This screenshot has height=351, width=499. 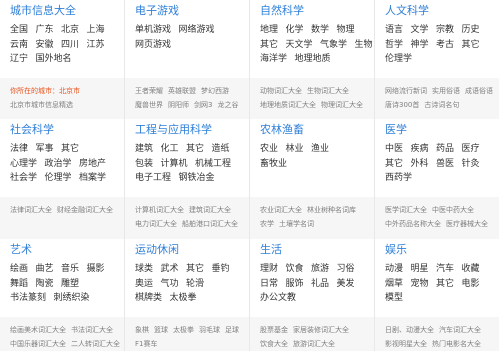 What do you see at coordinates (269, 284) in the screenshot?
I see `subcategory-link: 日常` at bounding box center [269, 284].